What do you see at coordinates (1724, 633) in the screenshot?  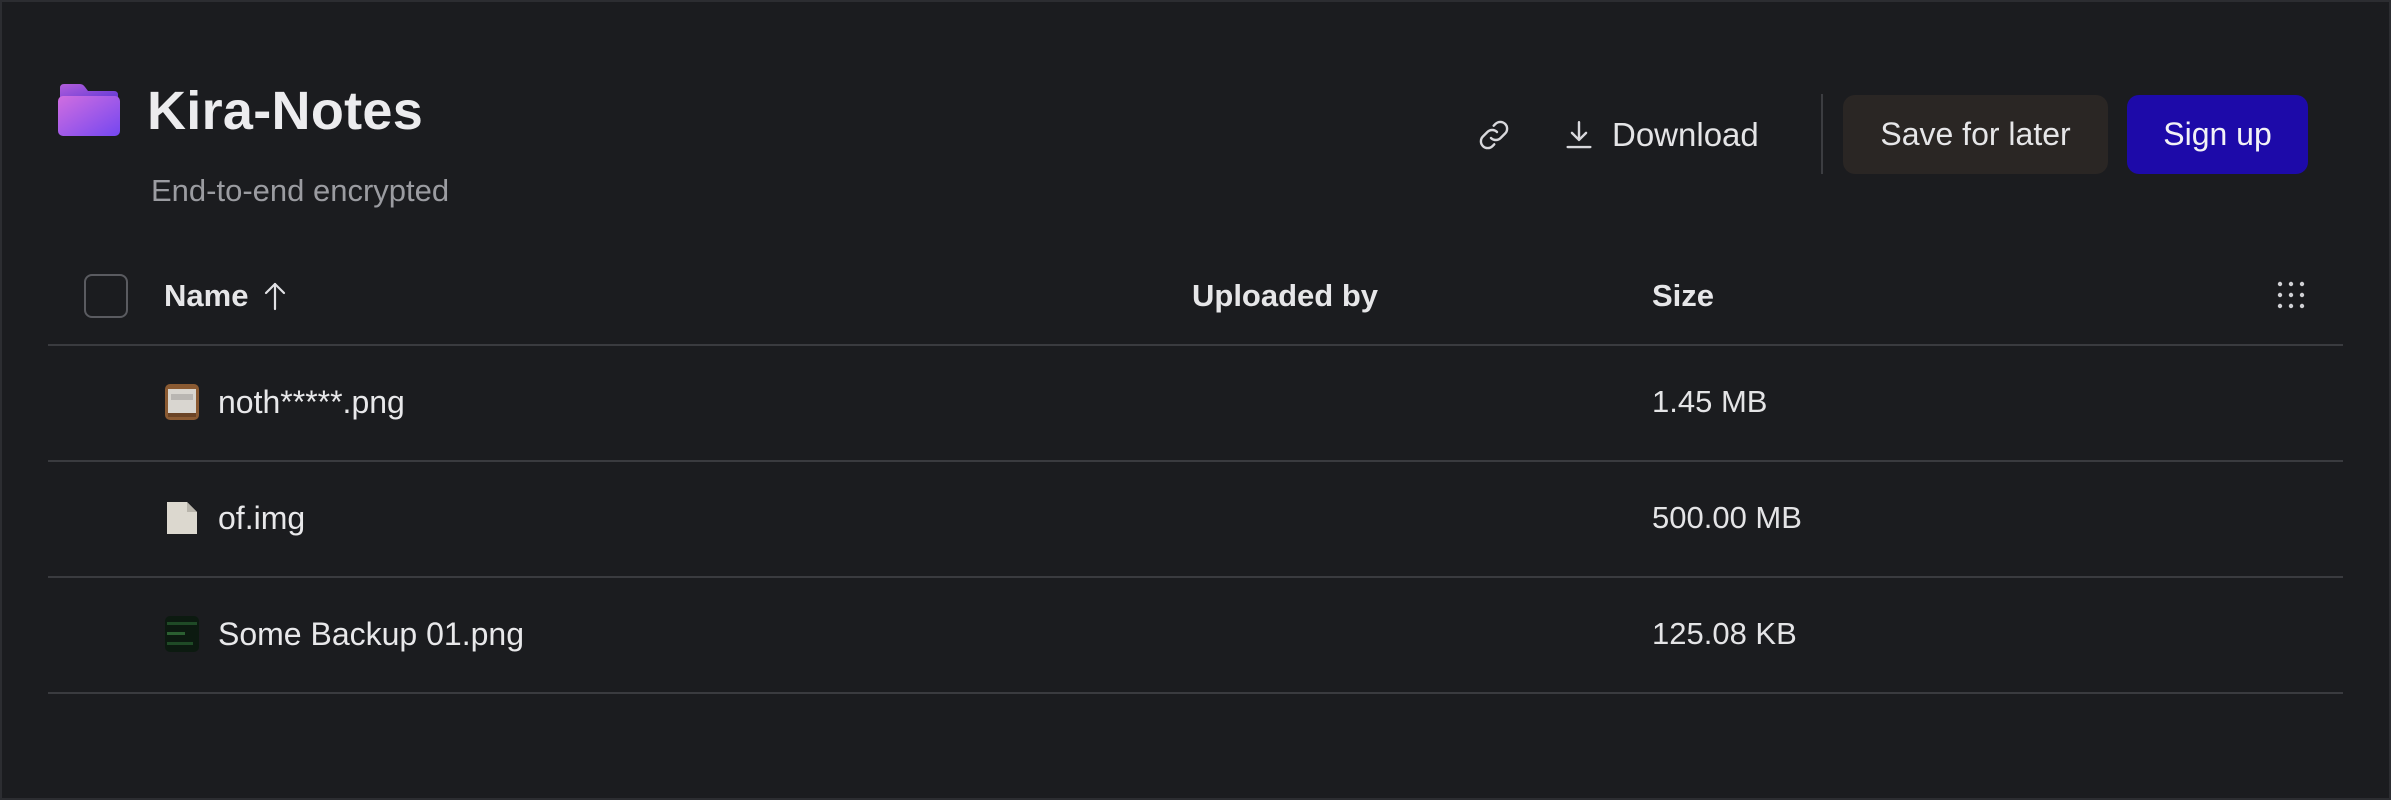 I see `file-size: 125.08 KB` at bounding box center [1724, 633].